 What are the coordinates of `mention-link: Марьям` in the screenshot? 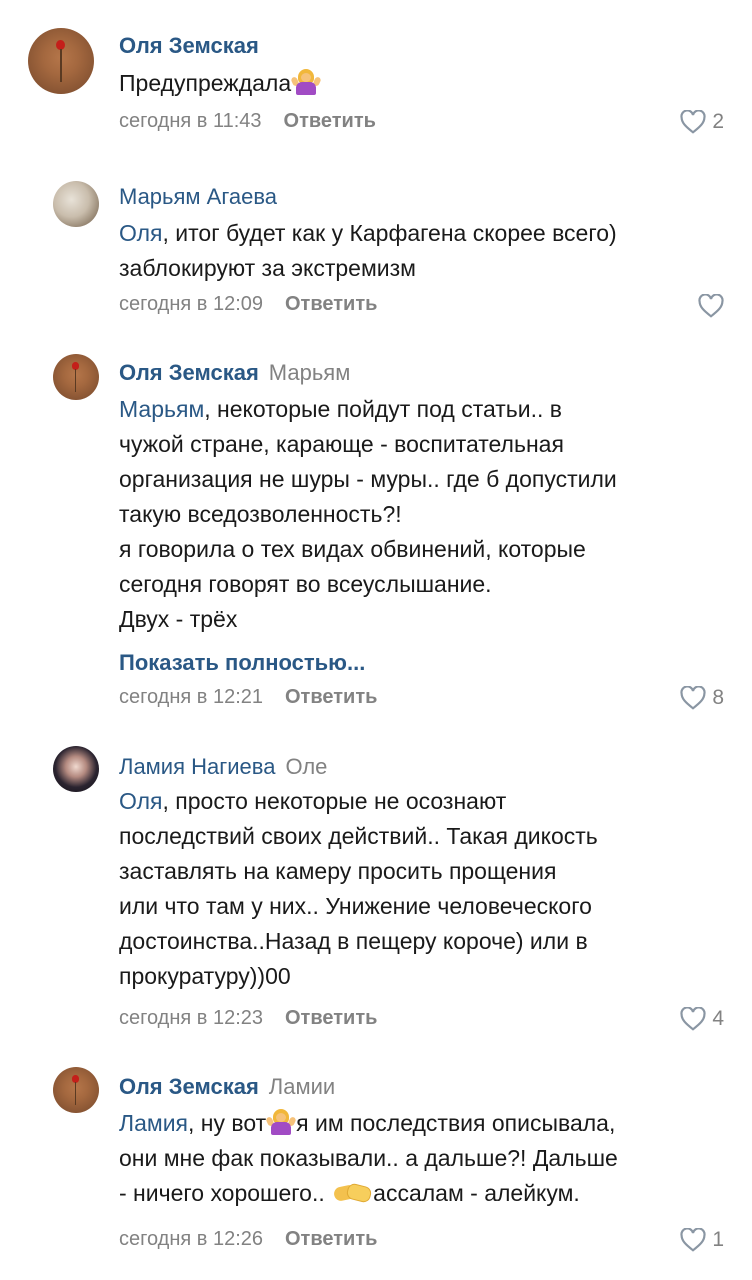 It's located at (161, 409).